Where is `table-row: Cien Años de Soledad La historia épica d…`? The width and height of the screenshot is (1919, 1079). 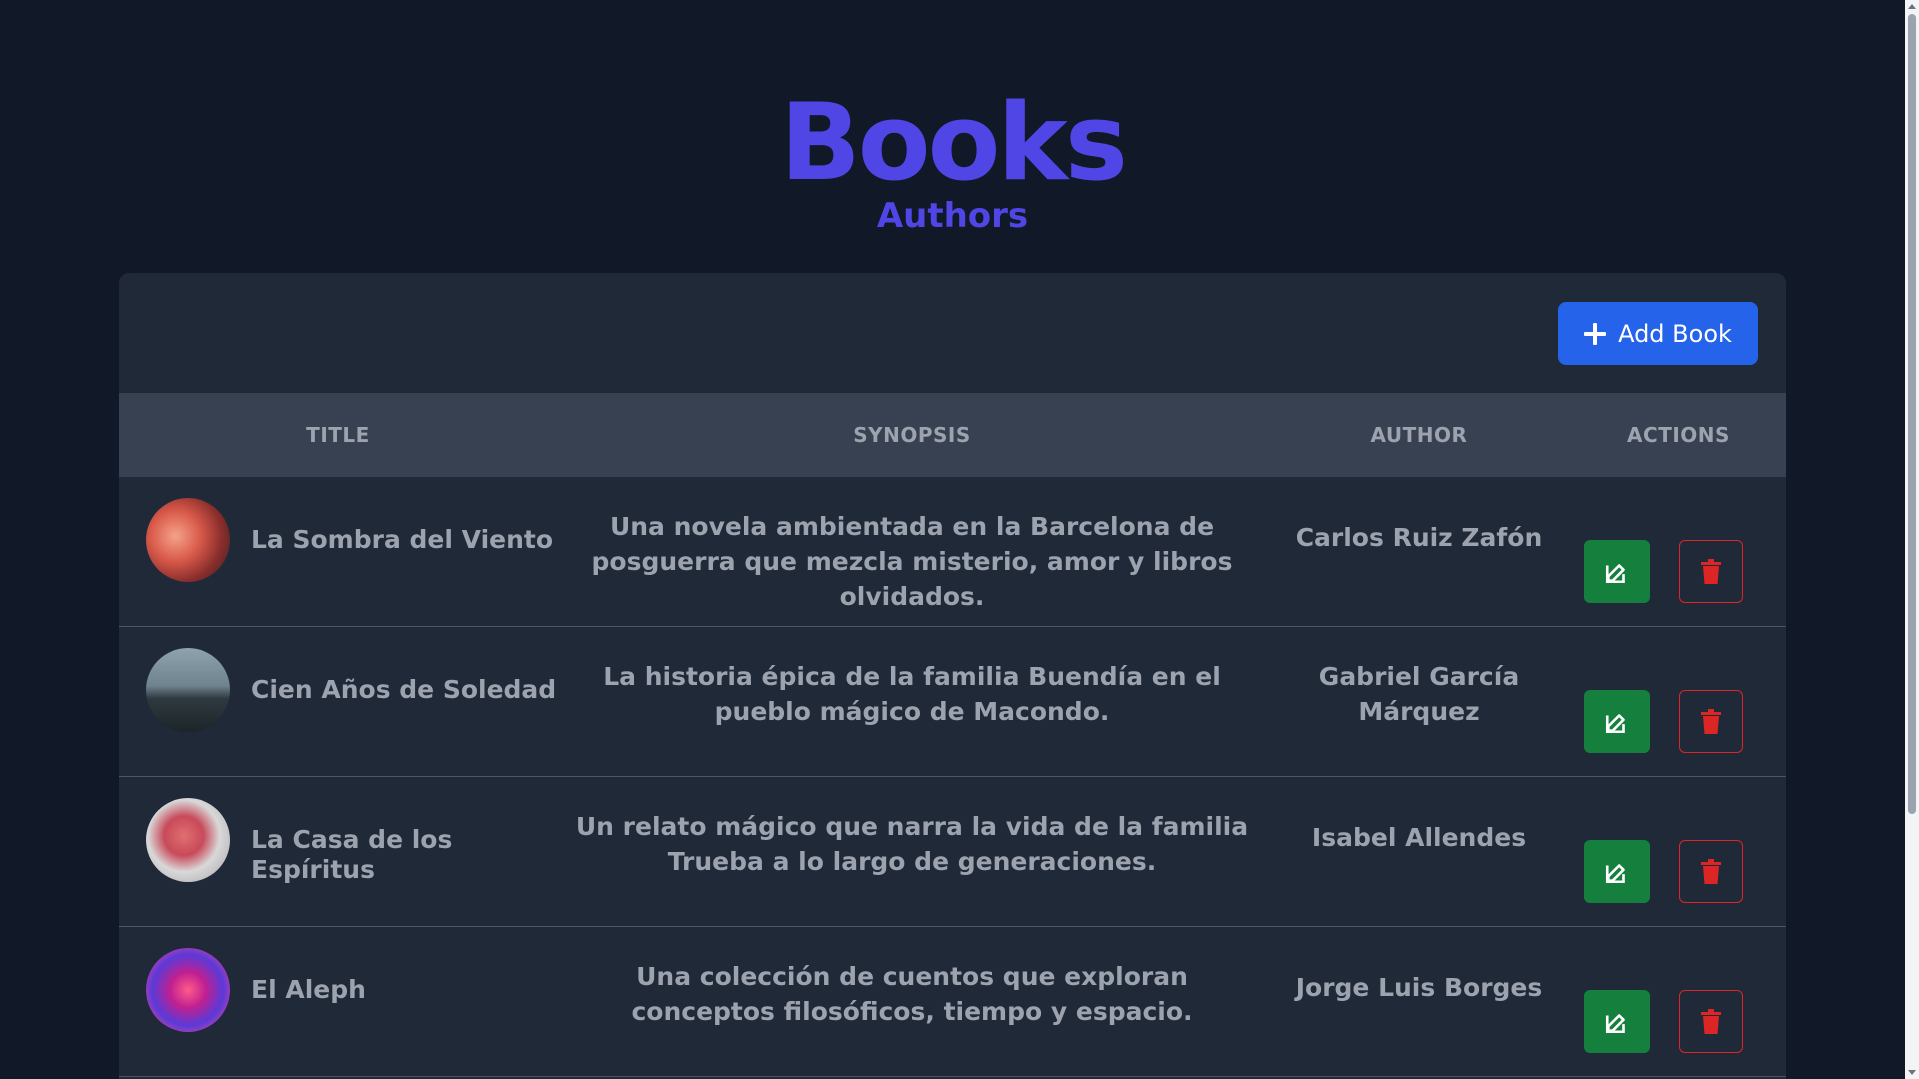
table-row: Cien Años de Soledad La historia épica d… is located at coordinates (952, 702).